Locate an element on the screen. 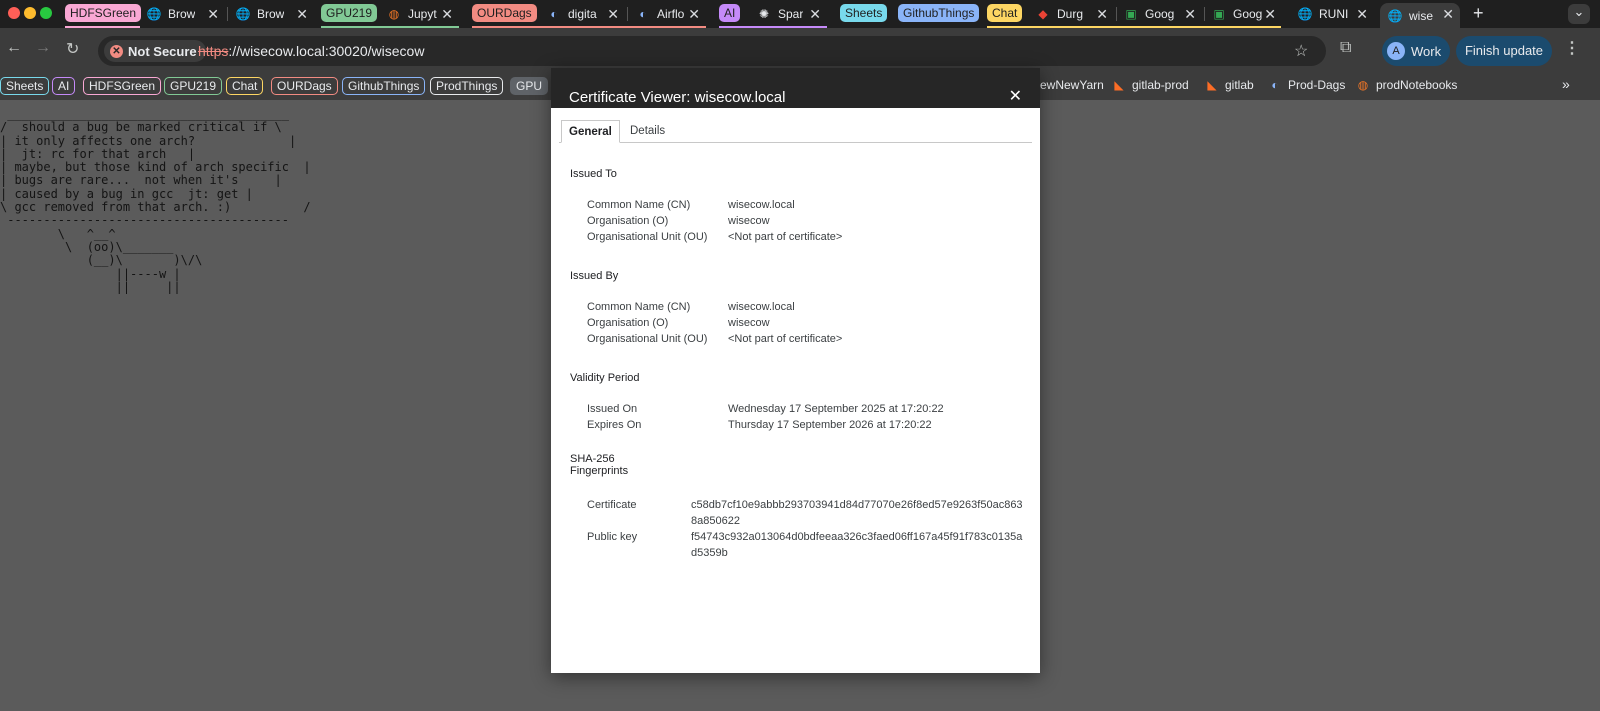 This screenshot has height=711, width=1600. finish-update-button: Finish update is located at coordinates (1504, 51).